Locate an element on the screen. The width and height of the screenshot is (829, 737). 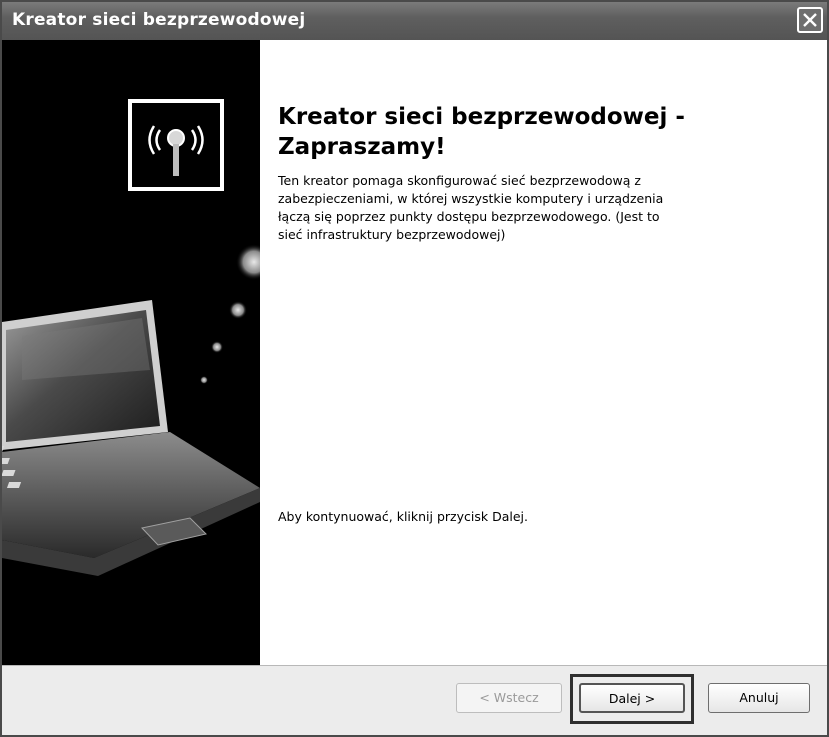
continue-instruction: Aby kontynuować, kliknij przycisk Dalej. is located at coordinates (403, 516).